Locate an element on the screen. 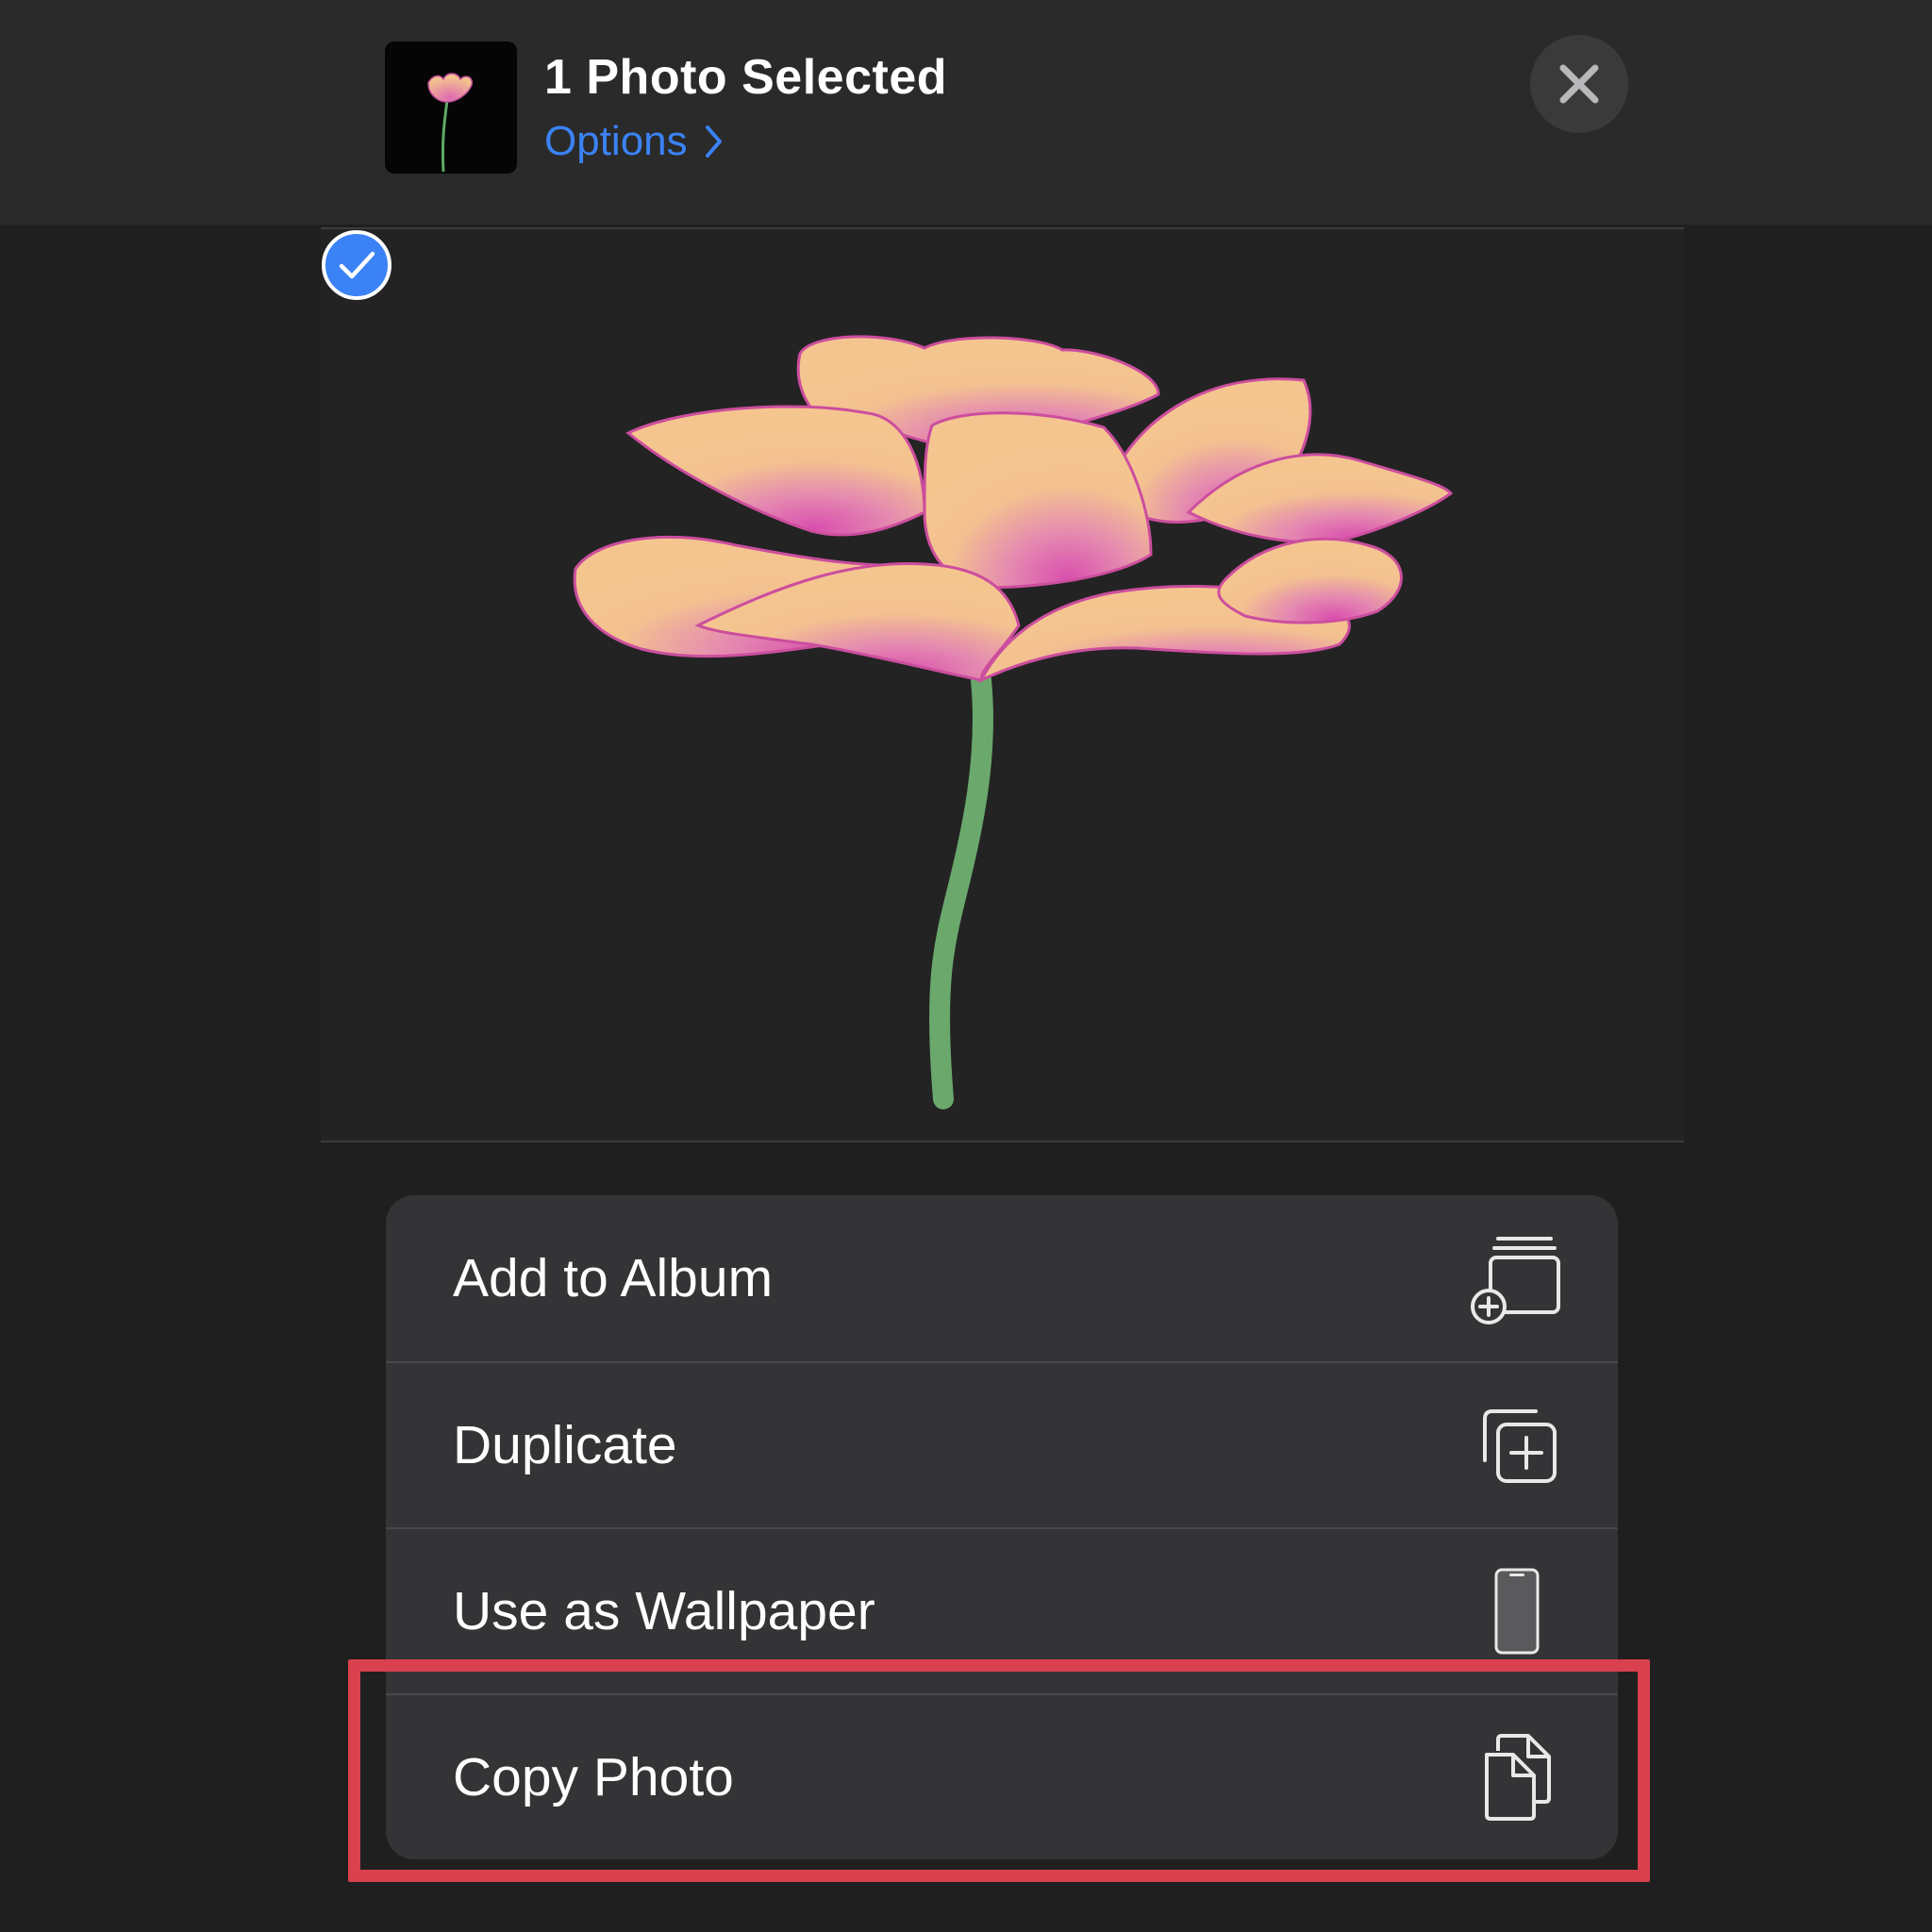 The image size is (1932, 1932). menu-item-label: Copy Photo is located at coordinates (594, 1777).